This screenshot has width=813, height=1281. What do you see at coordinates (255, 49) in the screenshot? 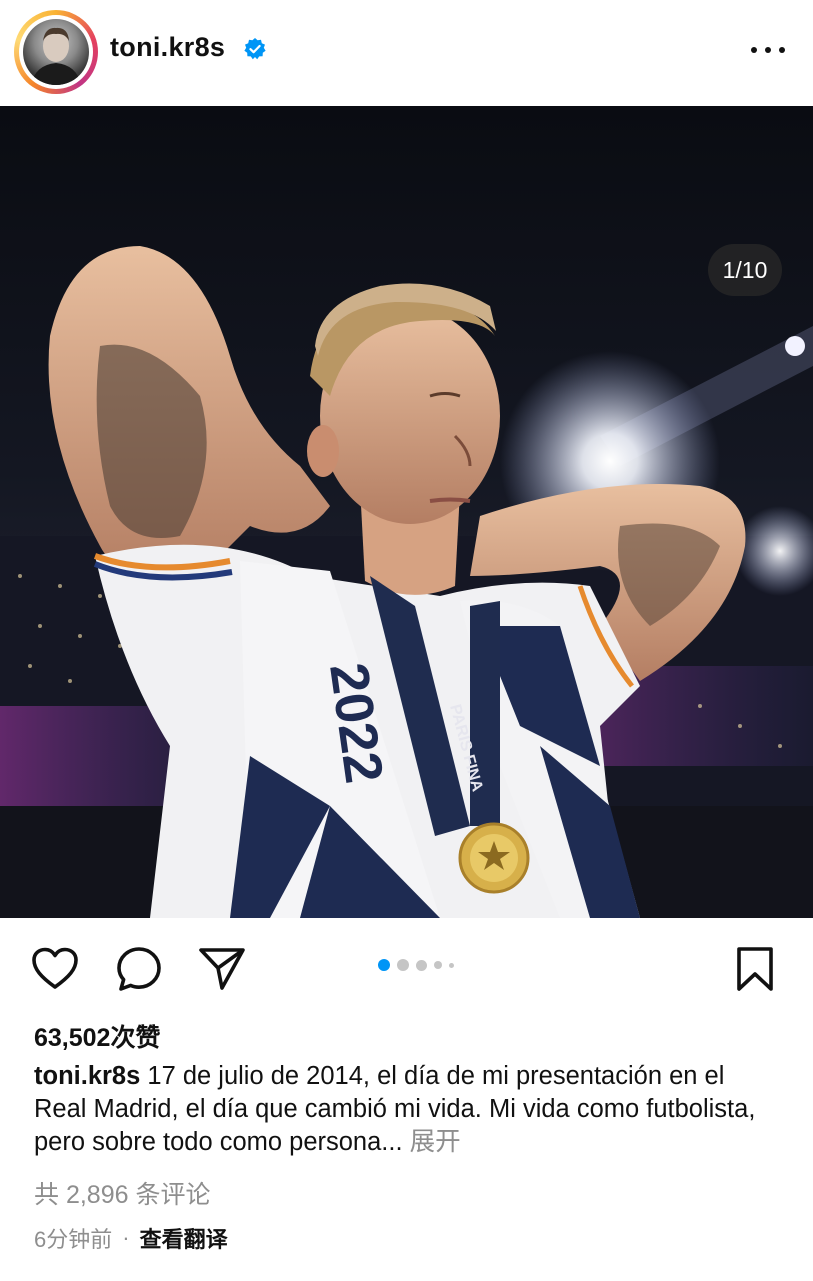
I see `verified-badge-icon` at bounding box center [255, 49].